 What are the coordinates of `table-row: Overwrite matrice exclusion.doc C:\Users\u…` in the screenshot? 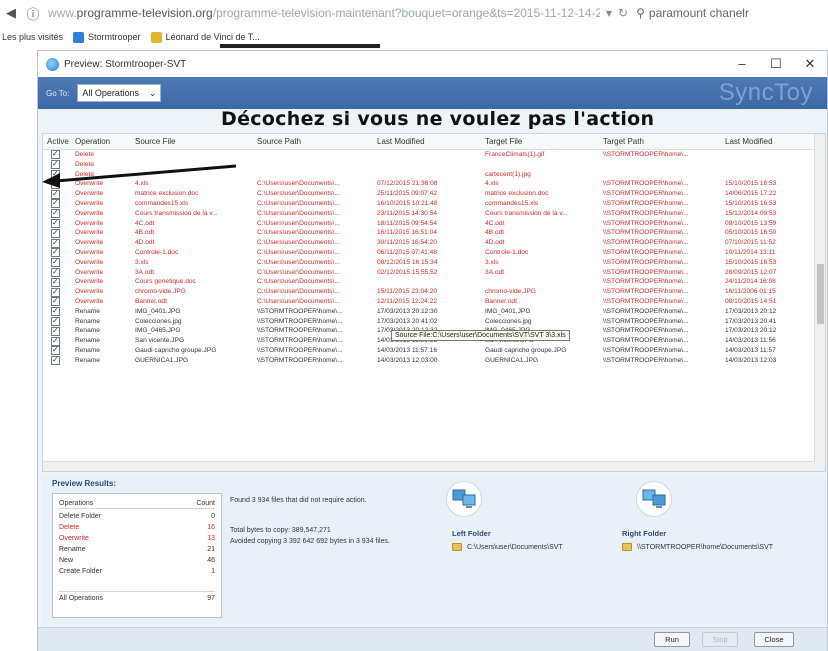 It's located at (434, 194).